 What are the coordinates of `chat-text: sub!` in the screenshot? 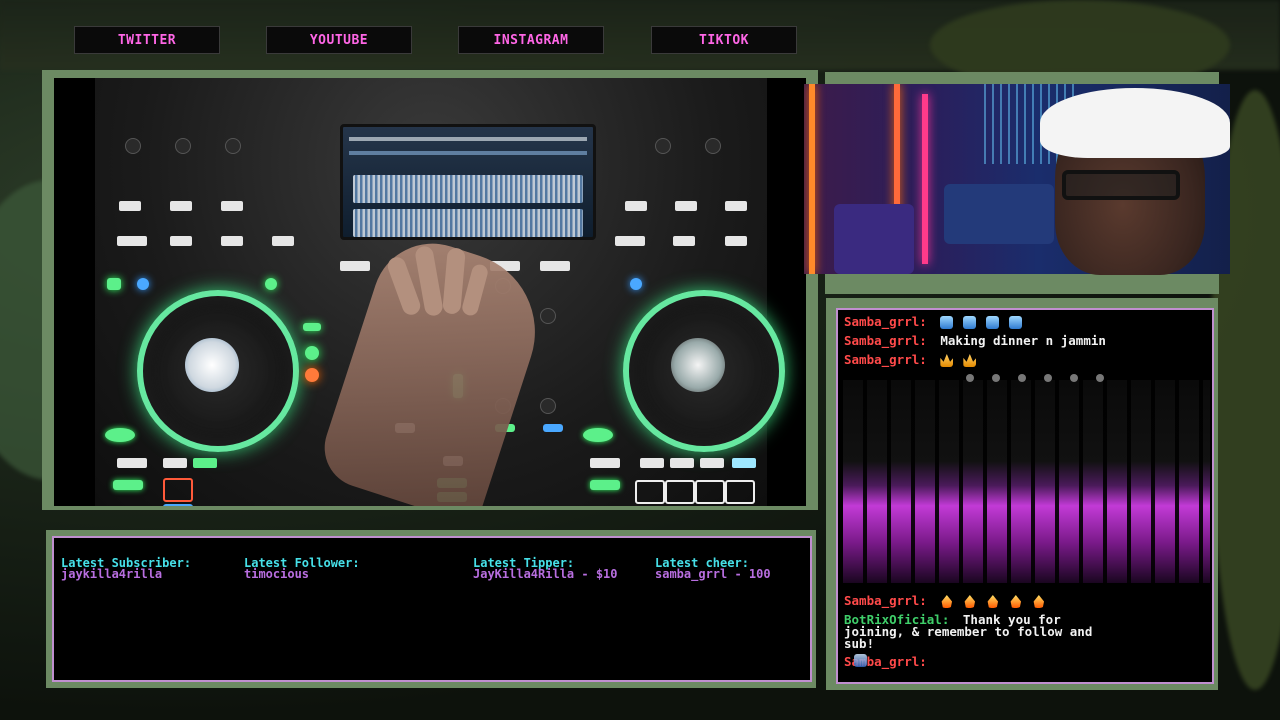 It's located at (859, 643).